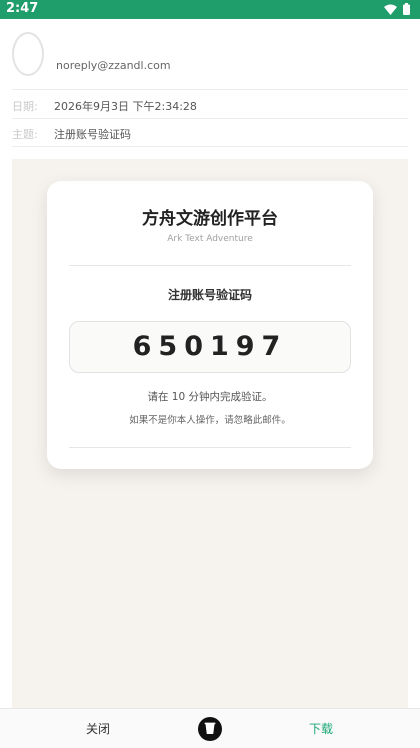 The height and width of the screenshot is (748, 420). Describe the element at coordinates (406, 9) in the screenshot. I see `battery-icon` at that location.